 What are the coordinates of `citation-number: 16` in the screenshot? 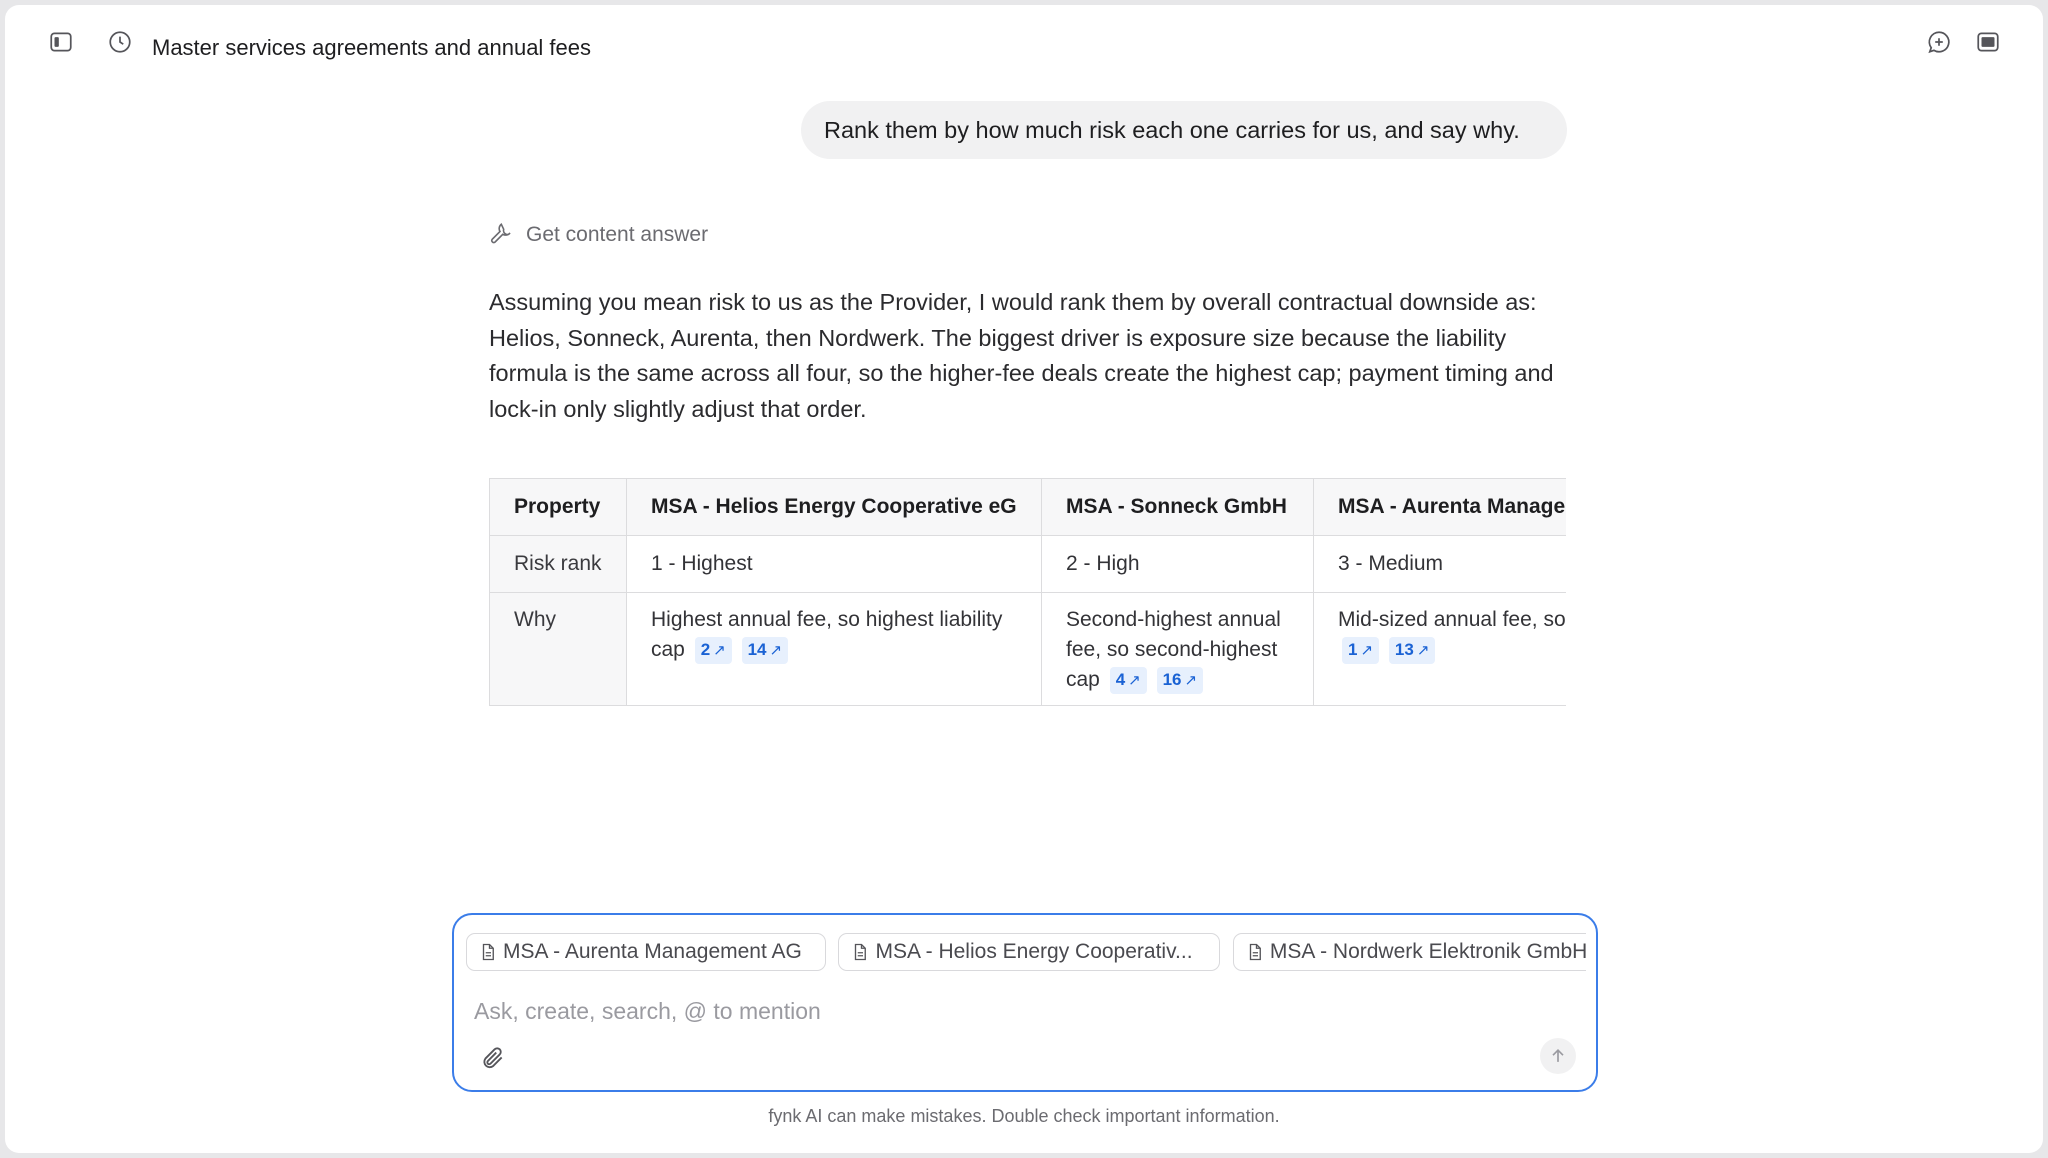 It's located at (1172, 679).